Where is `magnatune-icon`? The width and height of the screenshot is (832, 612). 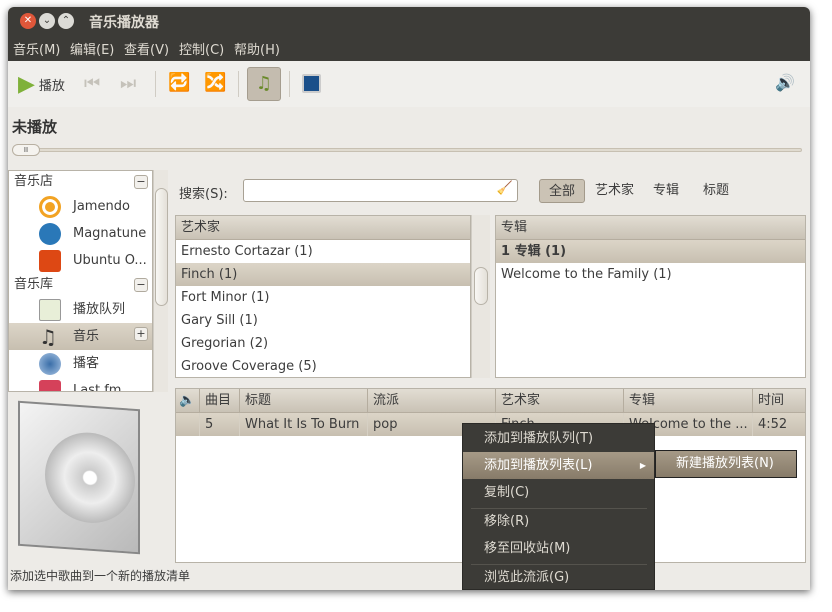 magnatune-icon is located at coordinates (50, 234).